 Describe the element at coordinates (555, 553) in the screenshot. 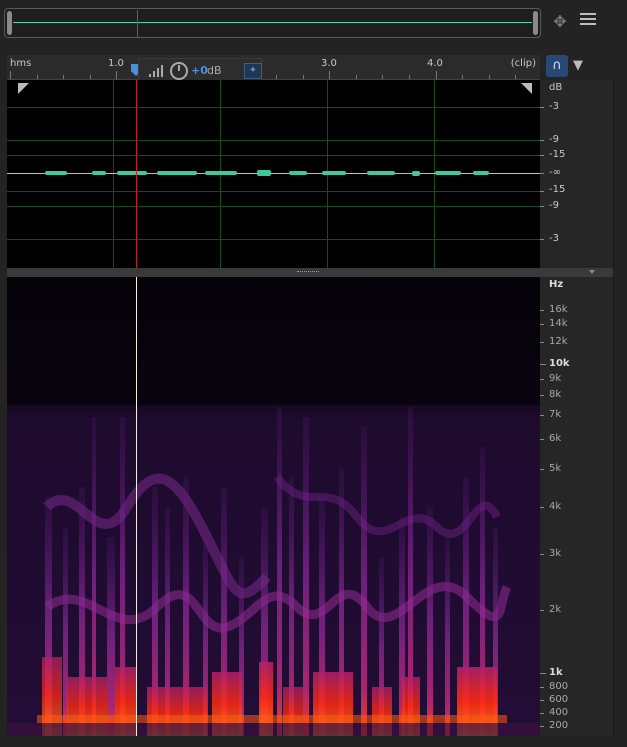

I see `hz-label: 3k` at that location.